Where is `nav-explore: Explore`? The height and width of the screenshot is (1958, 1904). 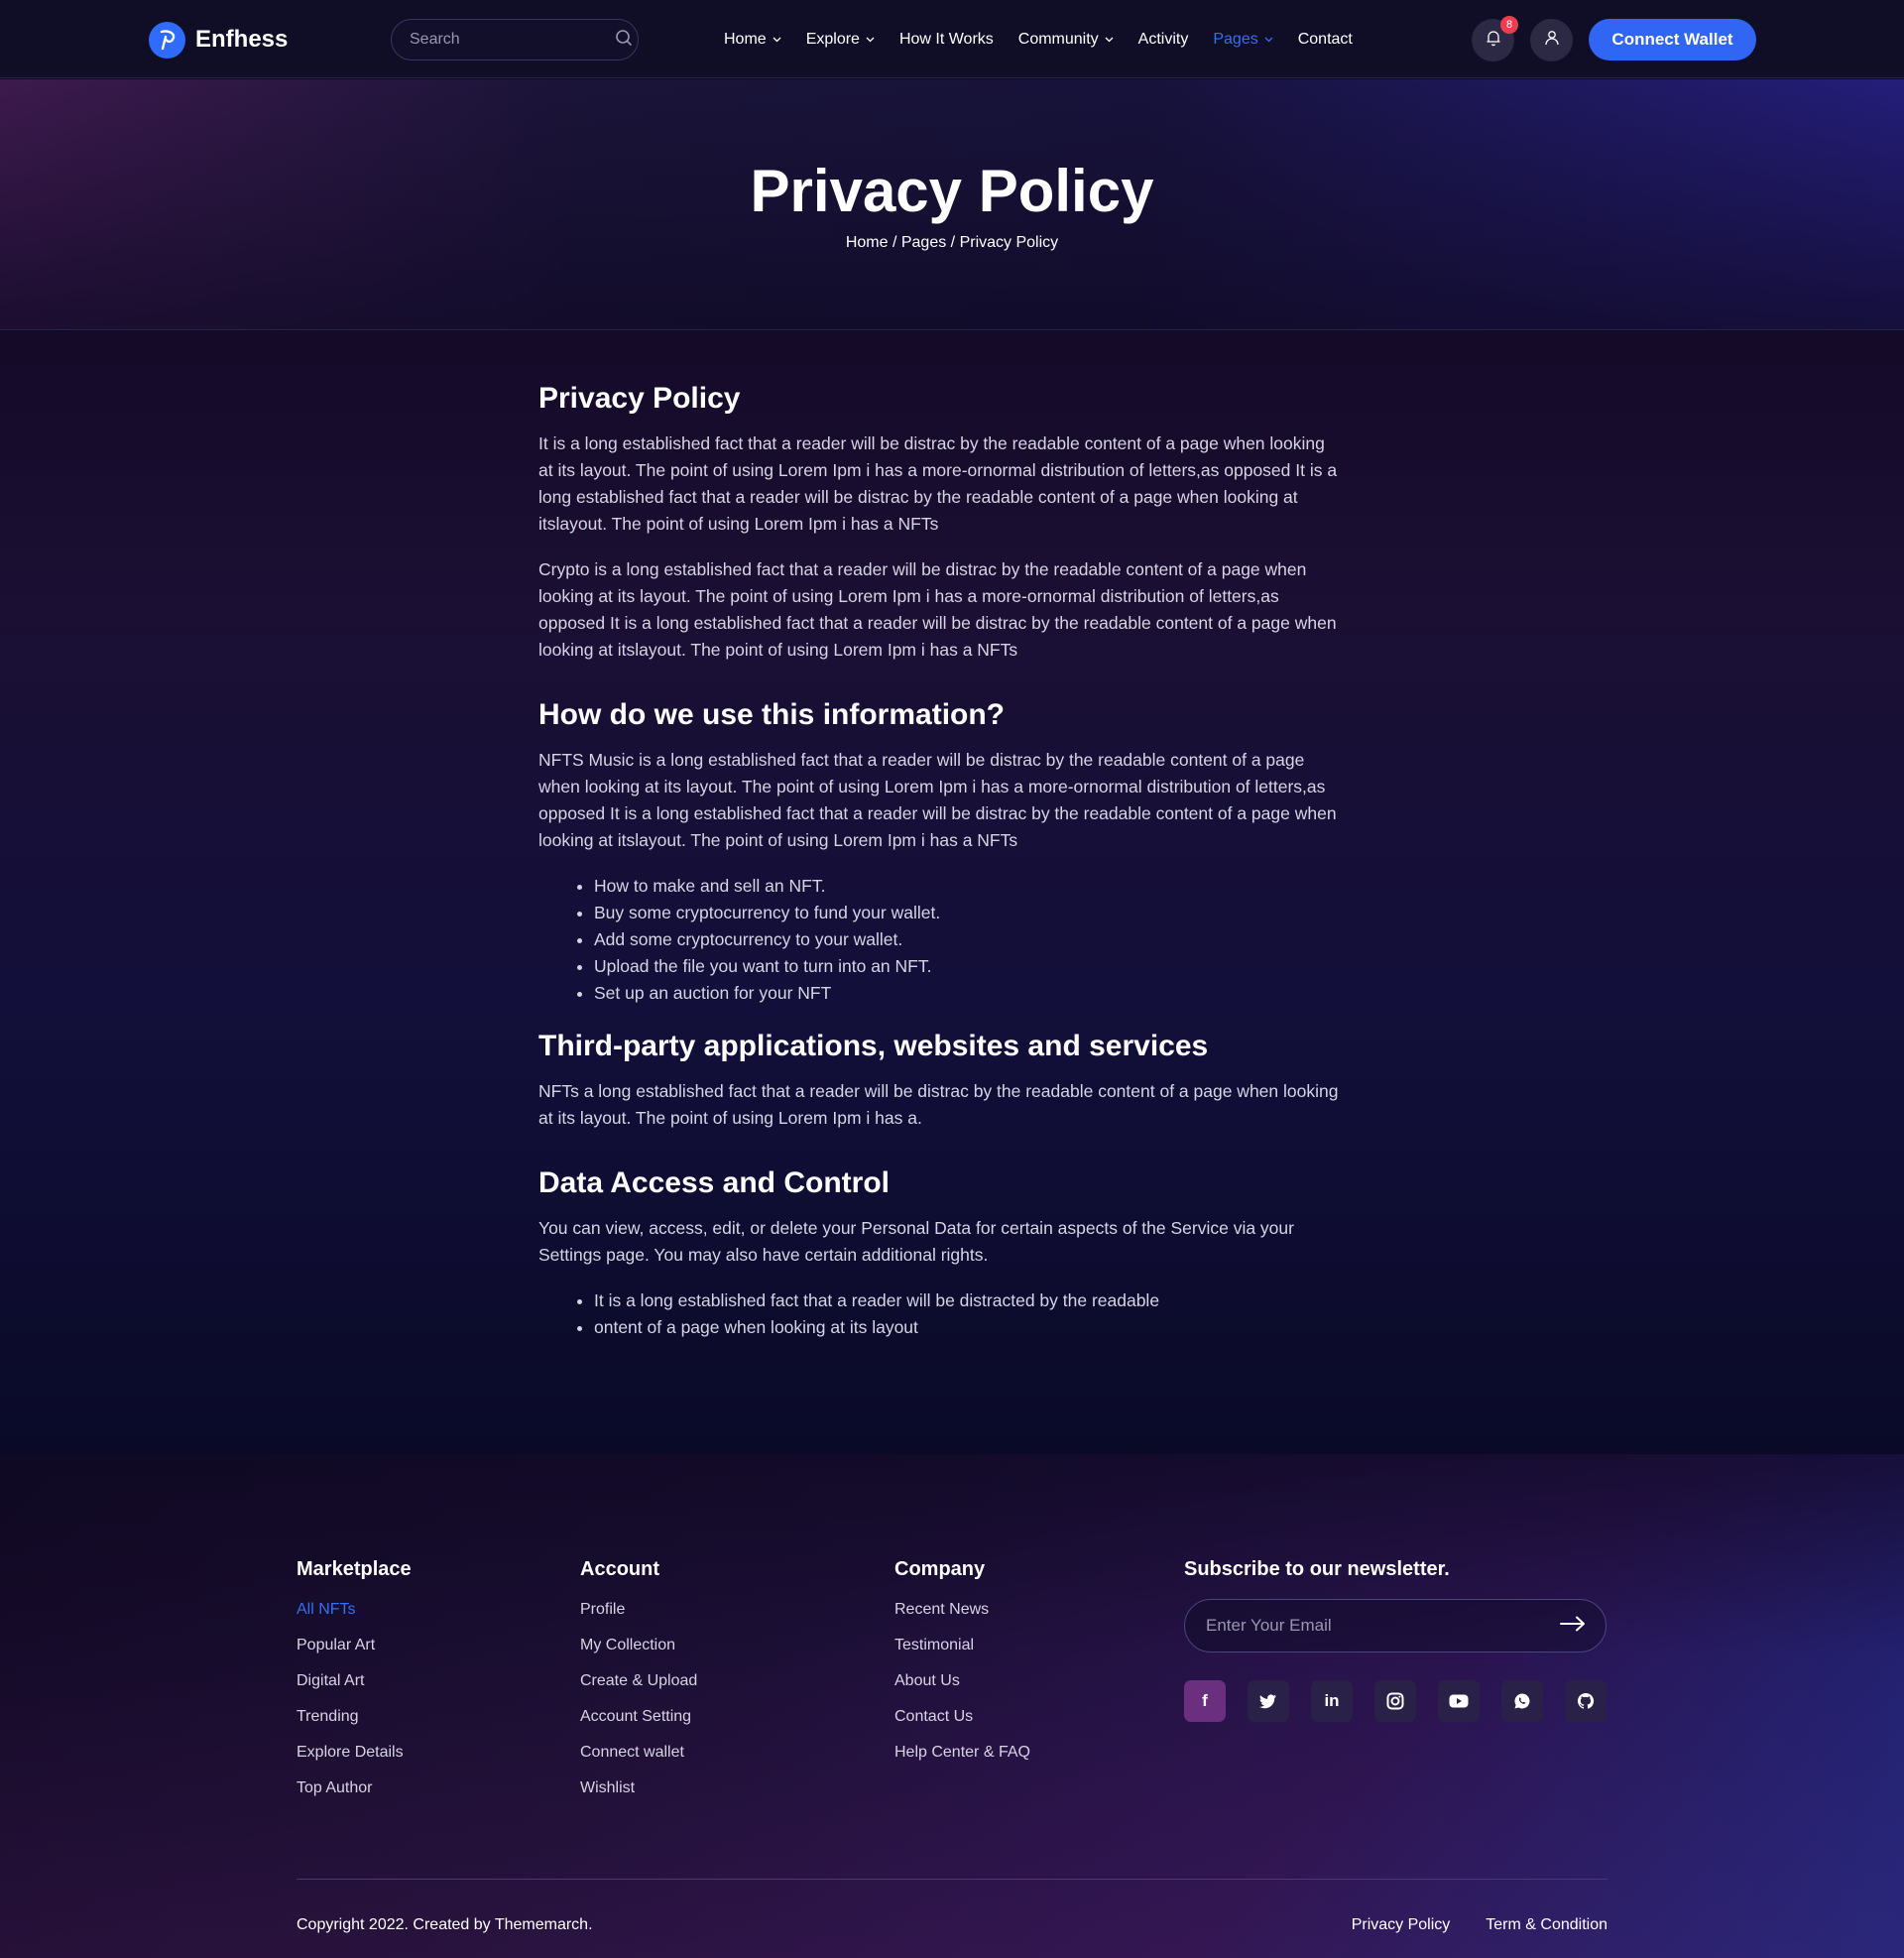
nav-explore: Explore is located at coordinates (840, 40).